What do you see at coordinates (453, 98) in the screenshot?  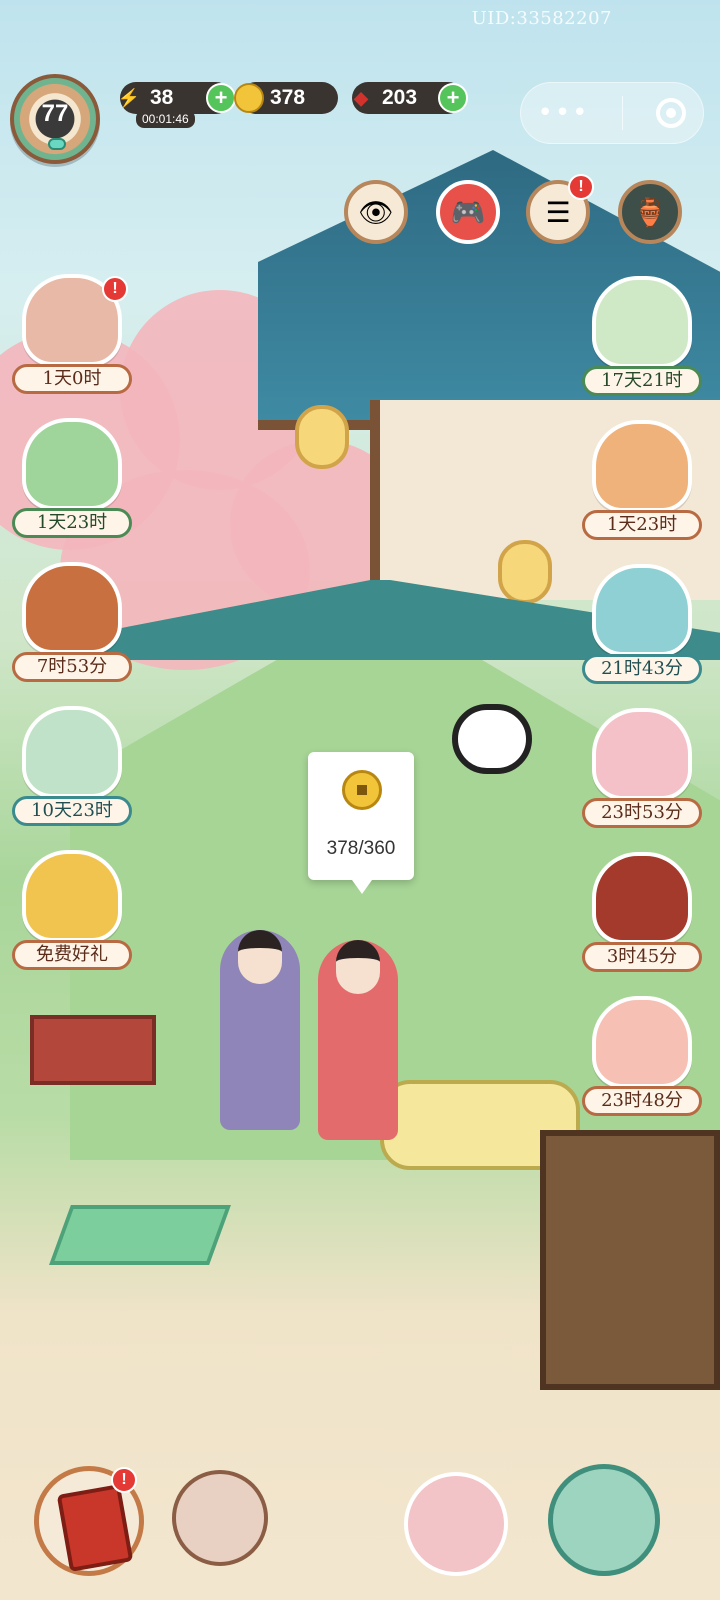 I see `add-gem-button: +` at bounding box center [453, 98].